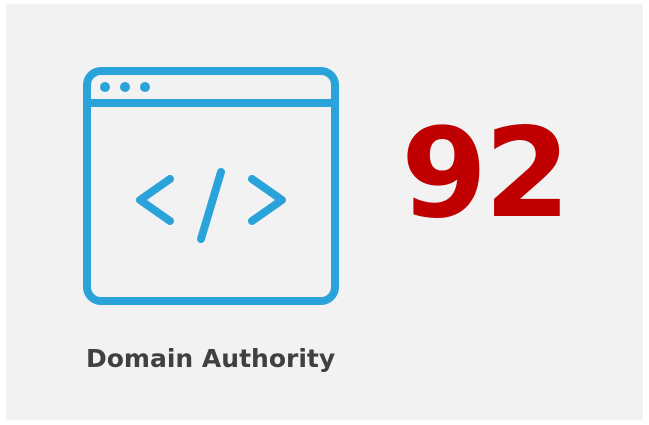 This screenshot has height=425, width=649. Describe the element at coordinates (486, 174) in the screenshot. I see `domain-authority-value: 92` at that location.